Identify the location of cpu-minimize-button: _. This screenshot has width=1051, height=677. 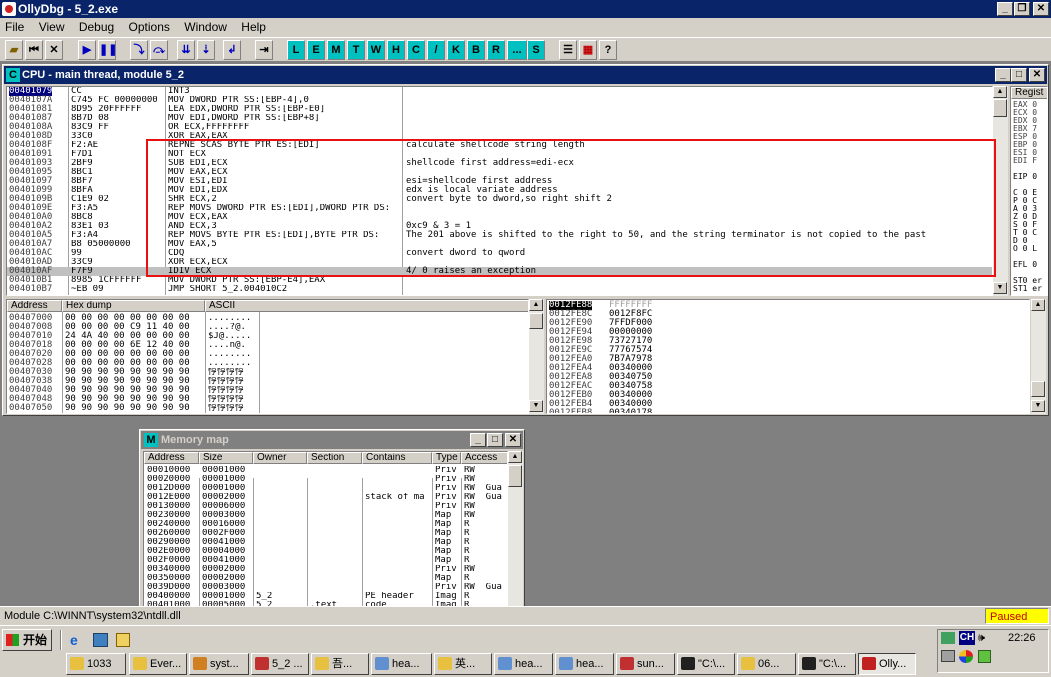
(1003, 75).